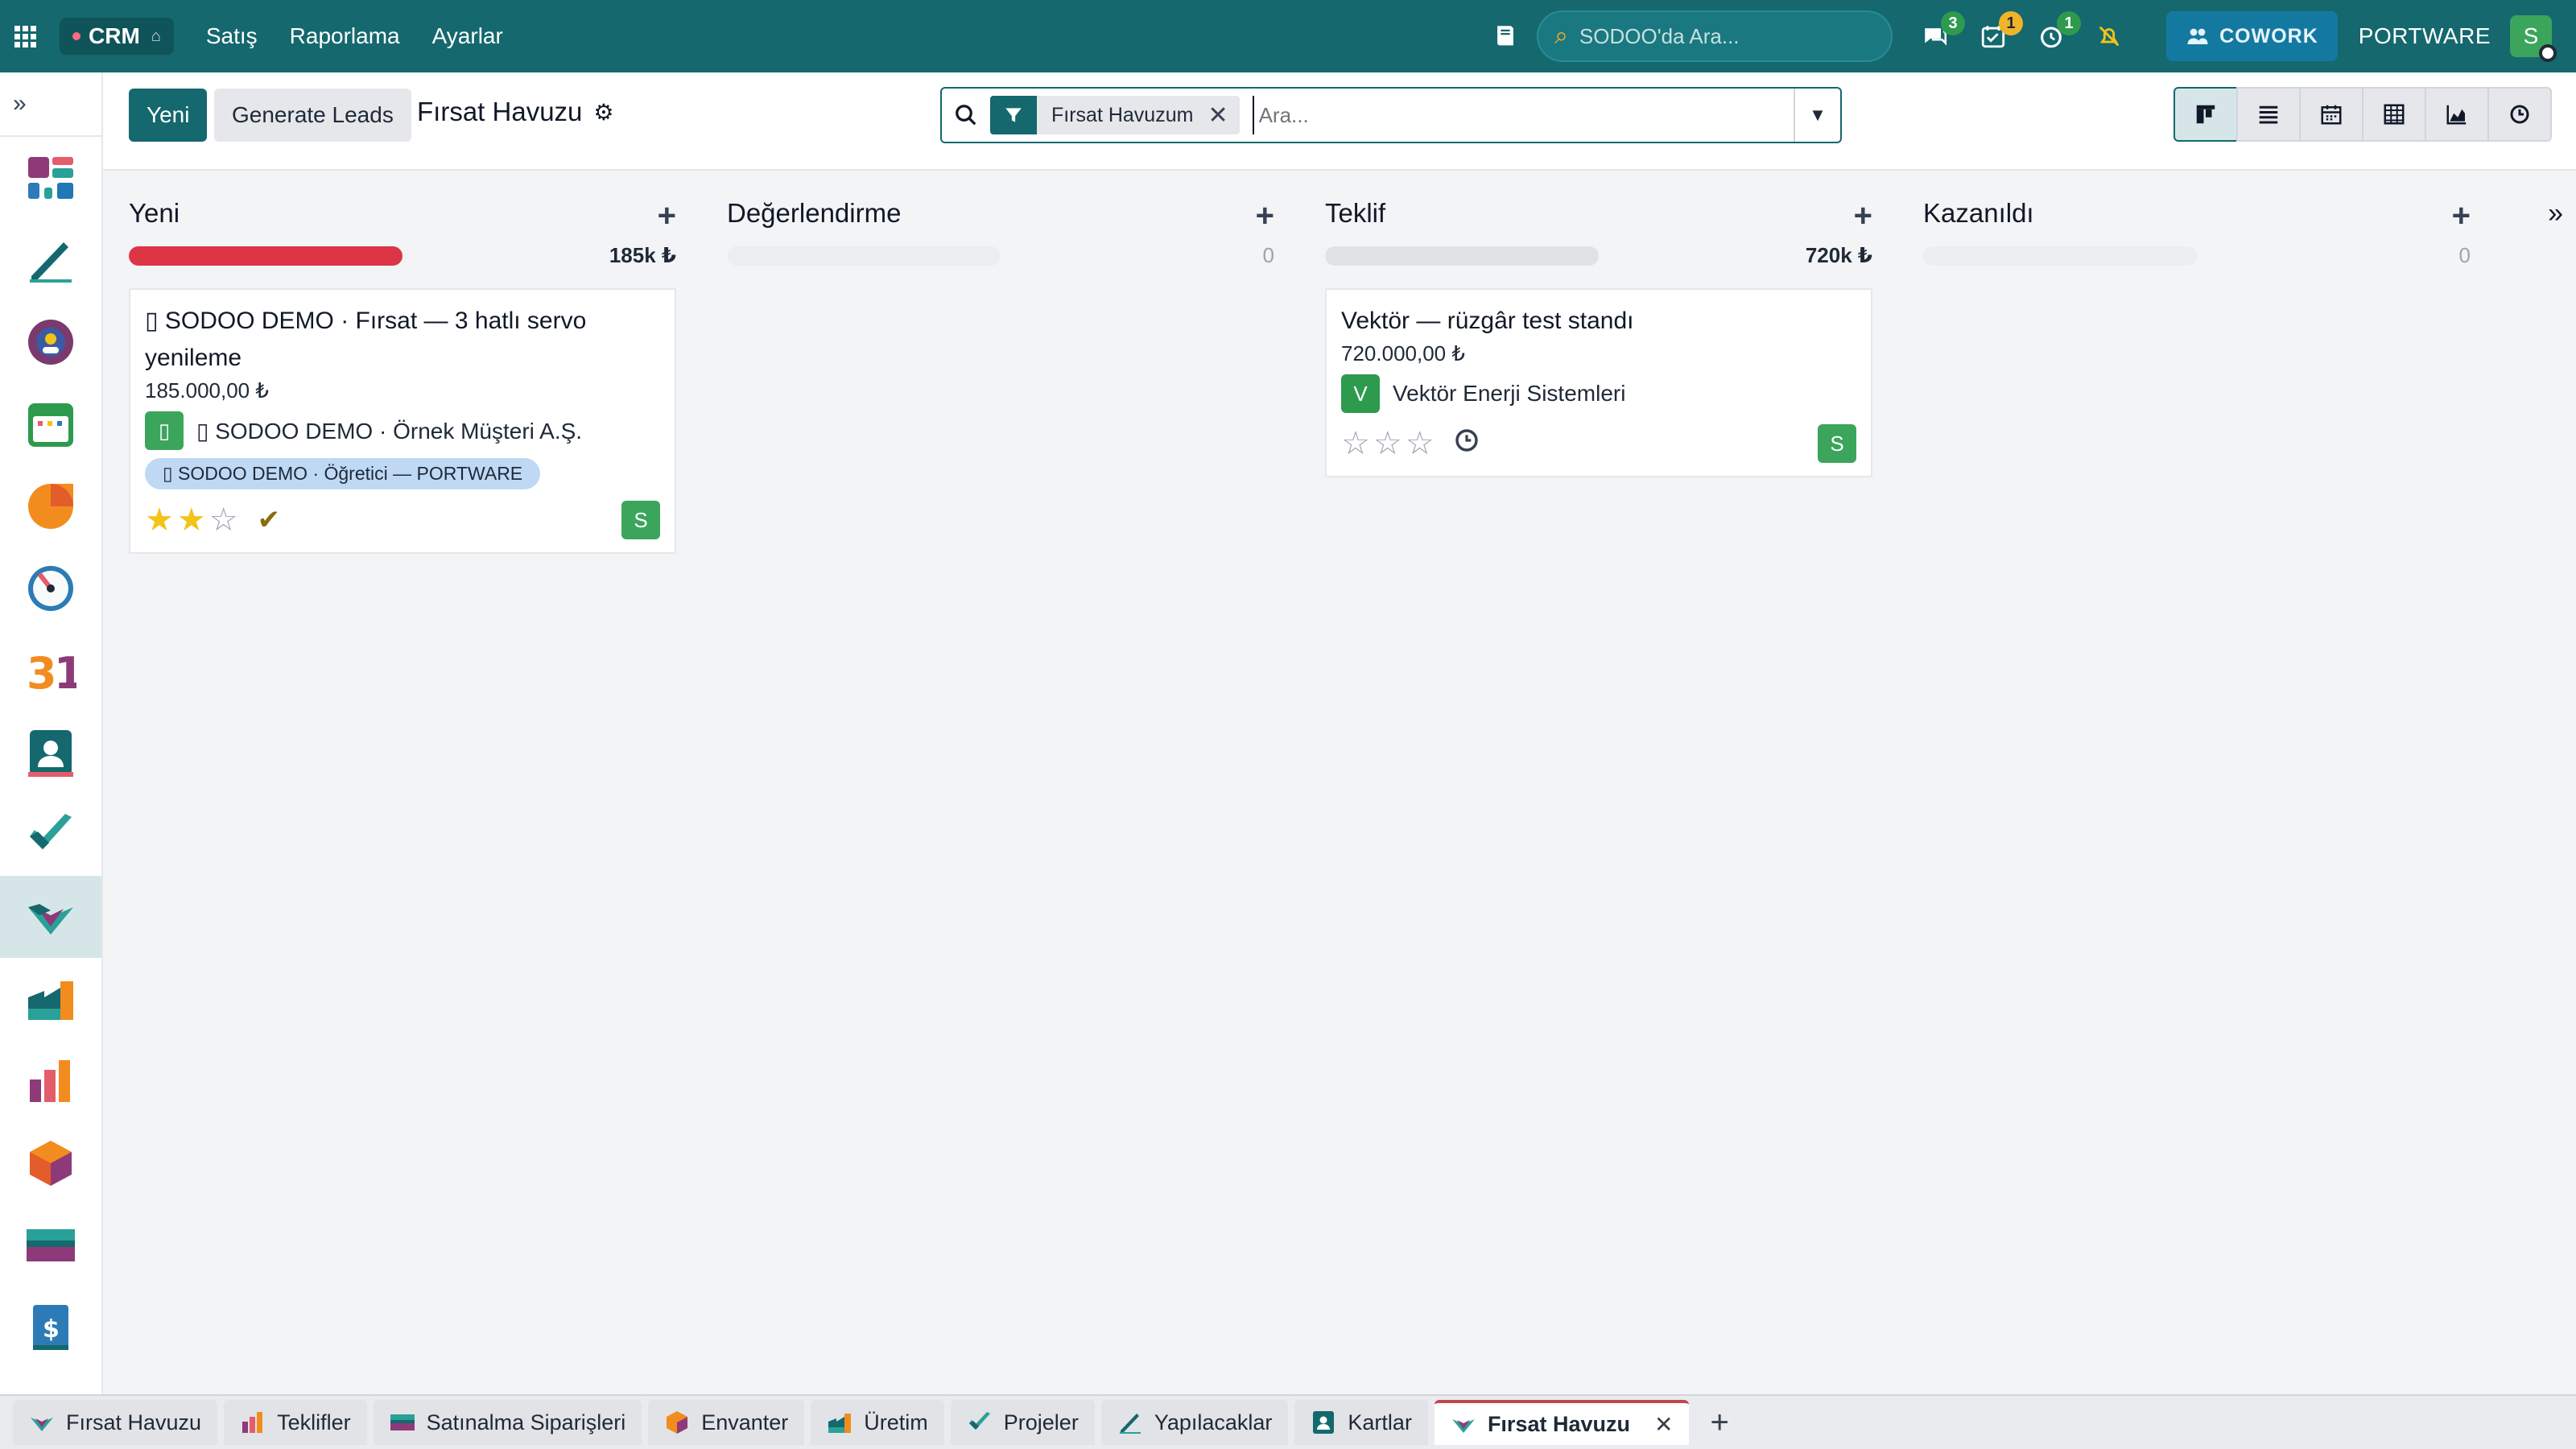 The height and width of the screenshot is (1449, 2576). Describe the element at coordinates (1943, 31) in the screenshot. I see `messages-icon: 3` at that location.